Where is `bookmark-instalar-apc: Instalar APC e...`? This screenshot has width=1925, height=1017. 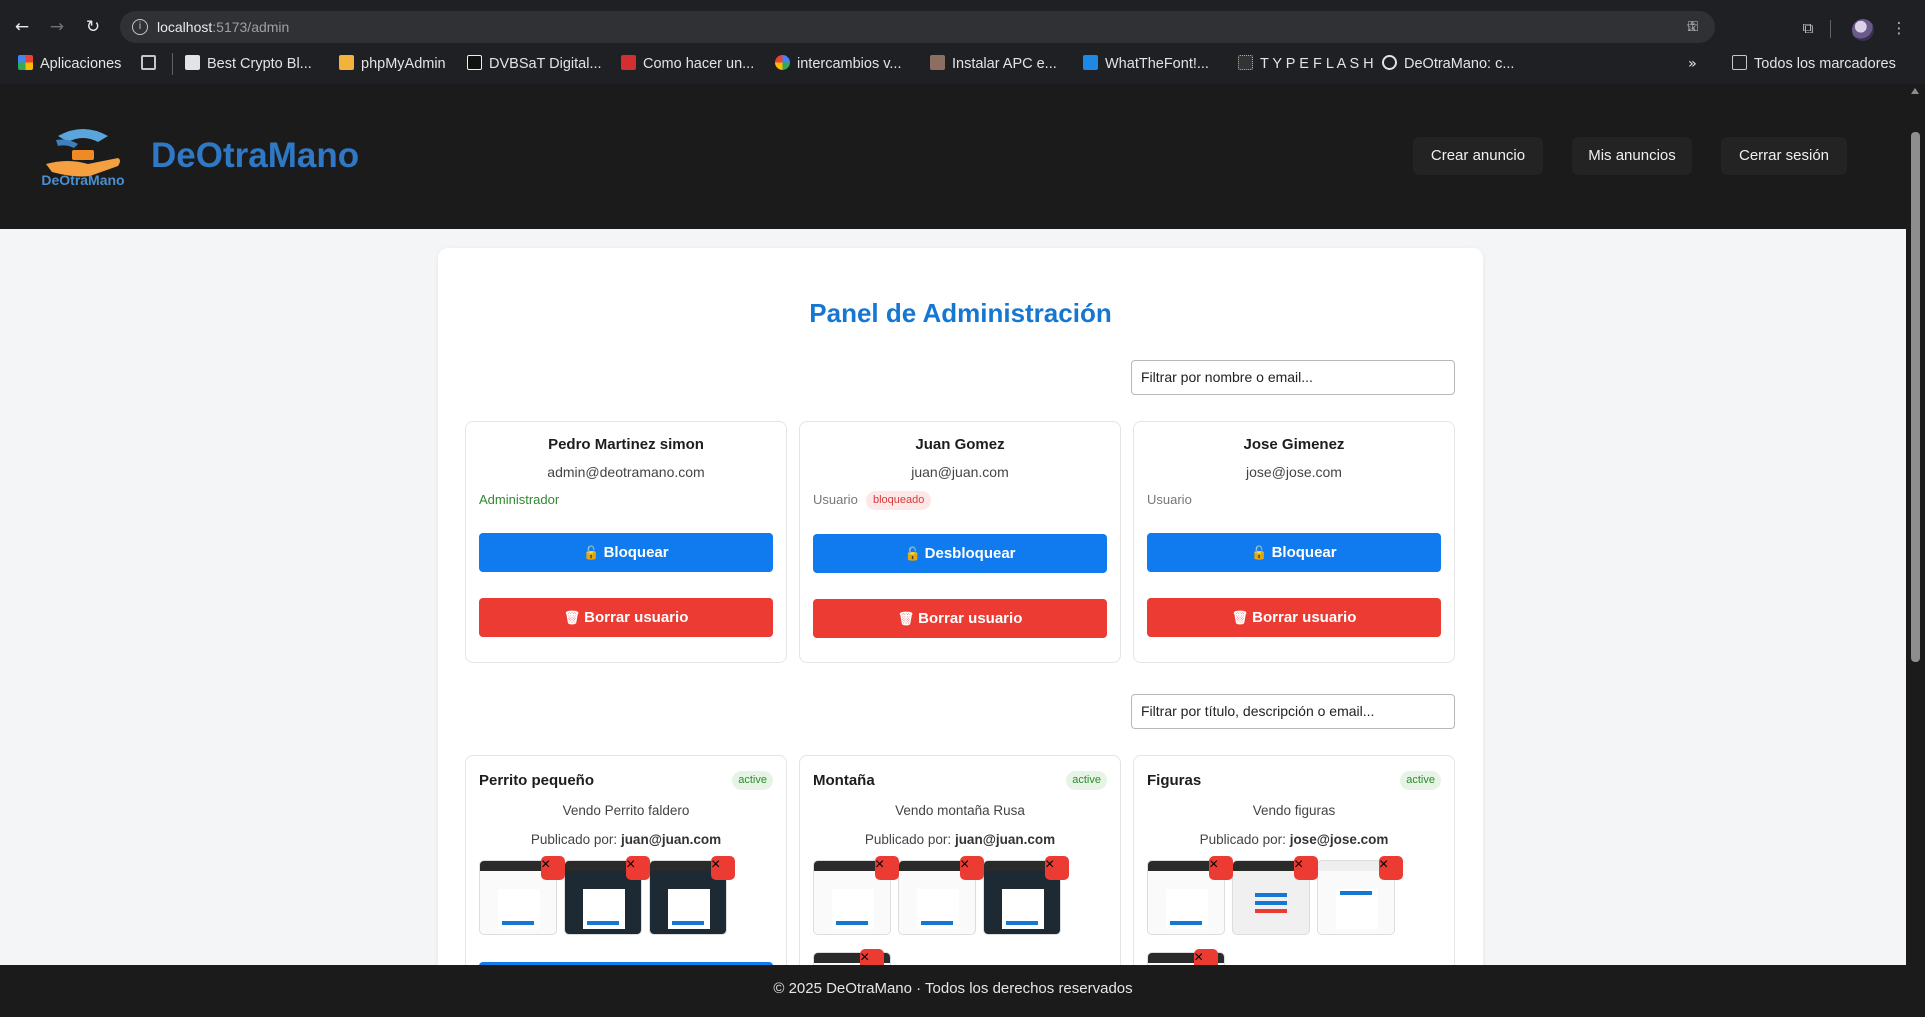 bookmark-instalar-apc: Instalar APC e... is located at coordinates (993, 64).